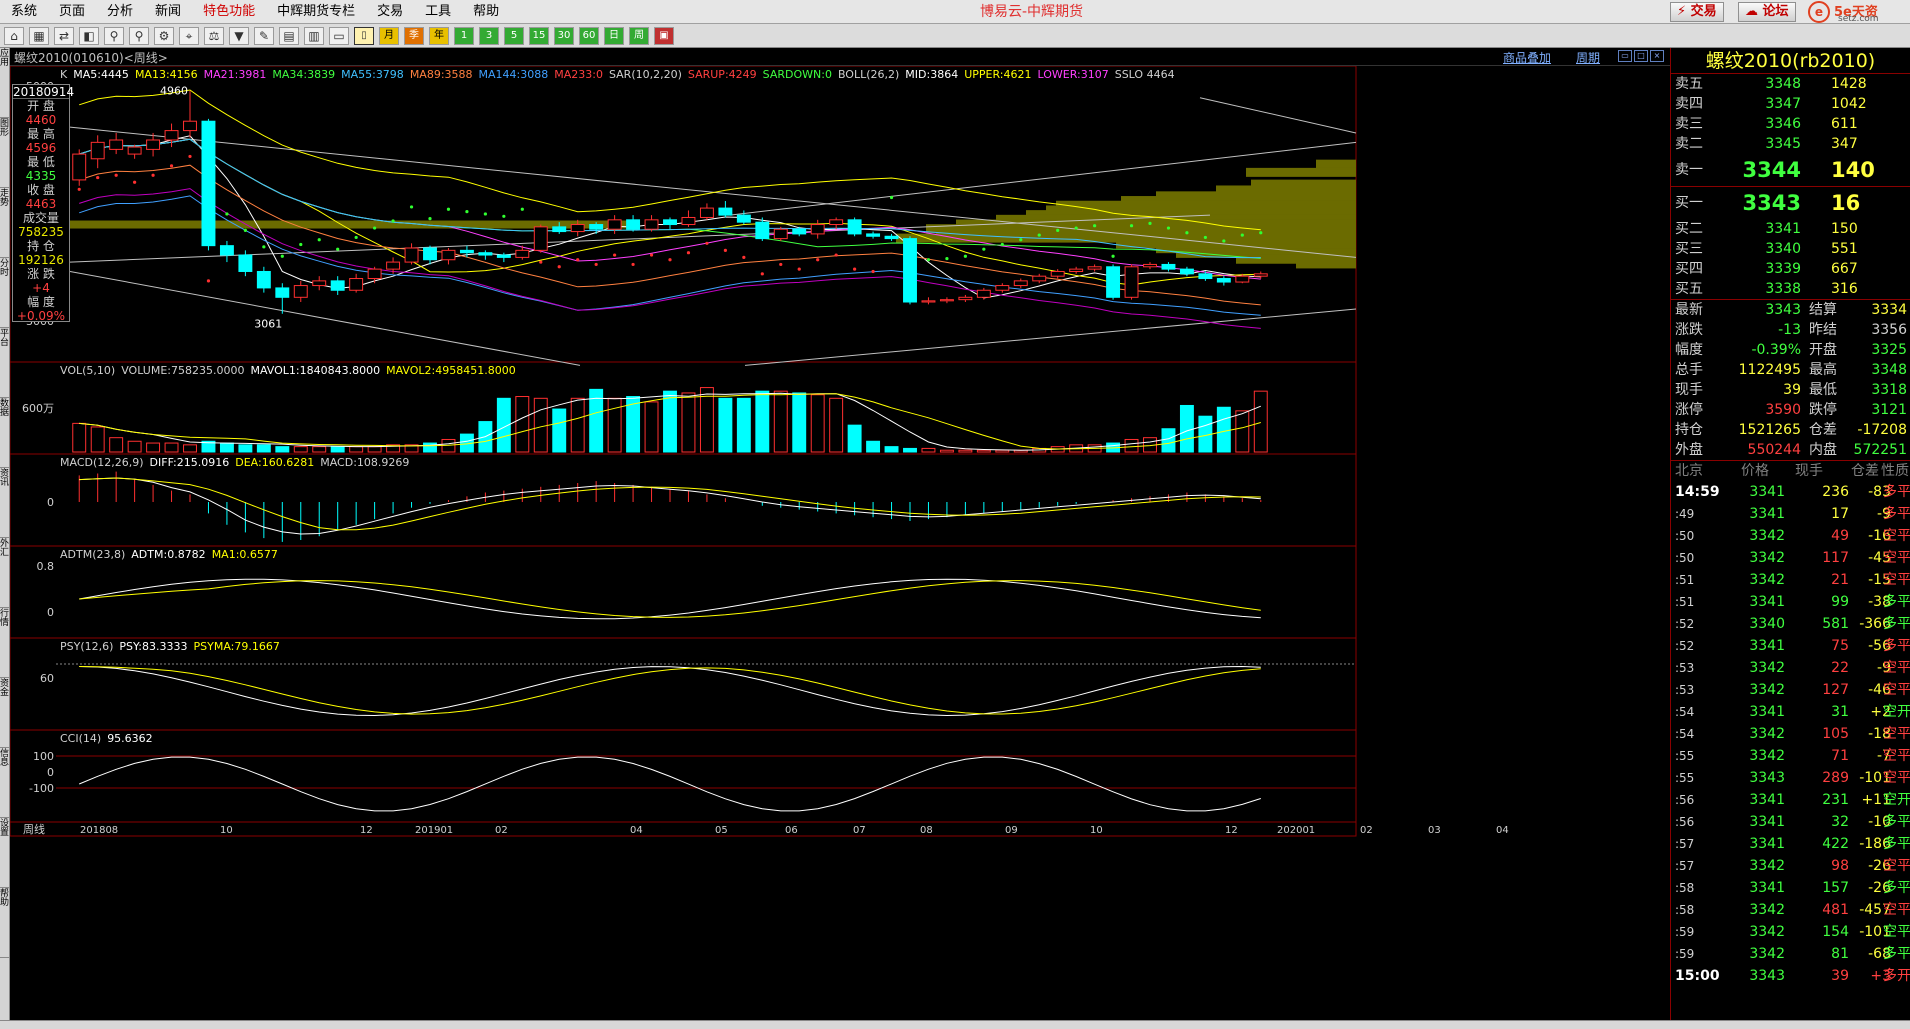 This screenshot has width=1910, height=1029. Describe the element at coordinates (1790, 778) in the screenshot. I see `tick-row: :55 3343 289 -101 空平` at that location.